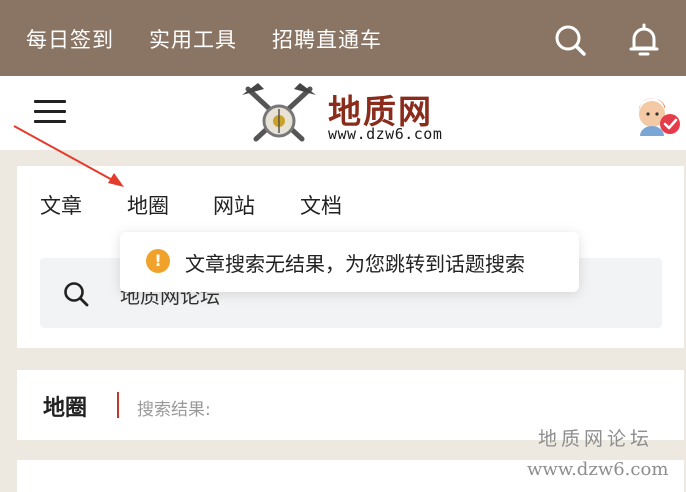 This screenshot has width=686, height=492. Describe the element at coordinates (234, 205) in the screenshot. I see `tab-websites: 网站` at that location.